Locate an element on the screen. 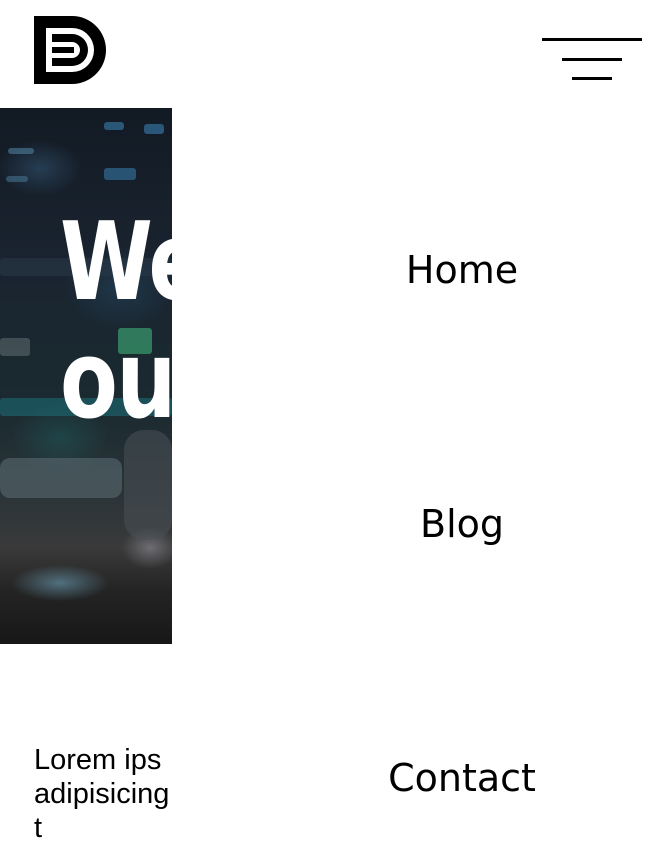 The height and width of the screenshot is (845, 672). intro-line-1: Lorem ips is located at coordinates (98, 760).